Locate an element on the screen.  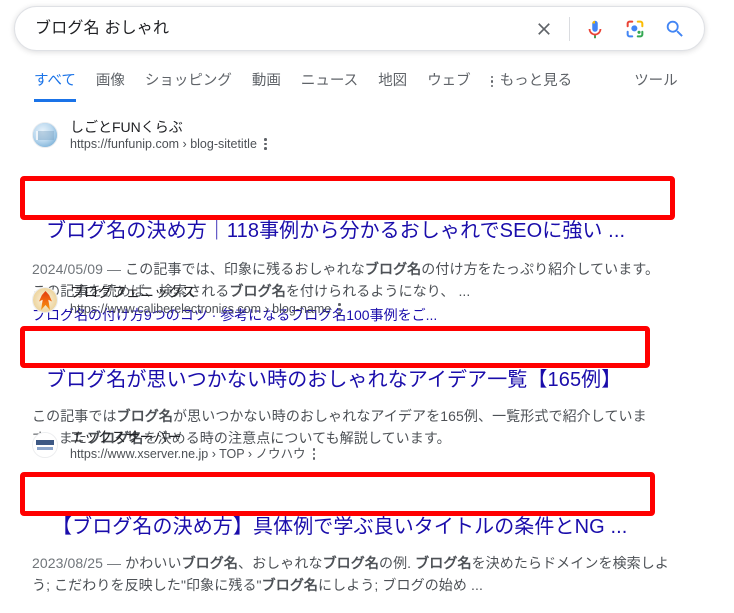
google-lens-icon is located at coordinates (635, 29).